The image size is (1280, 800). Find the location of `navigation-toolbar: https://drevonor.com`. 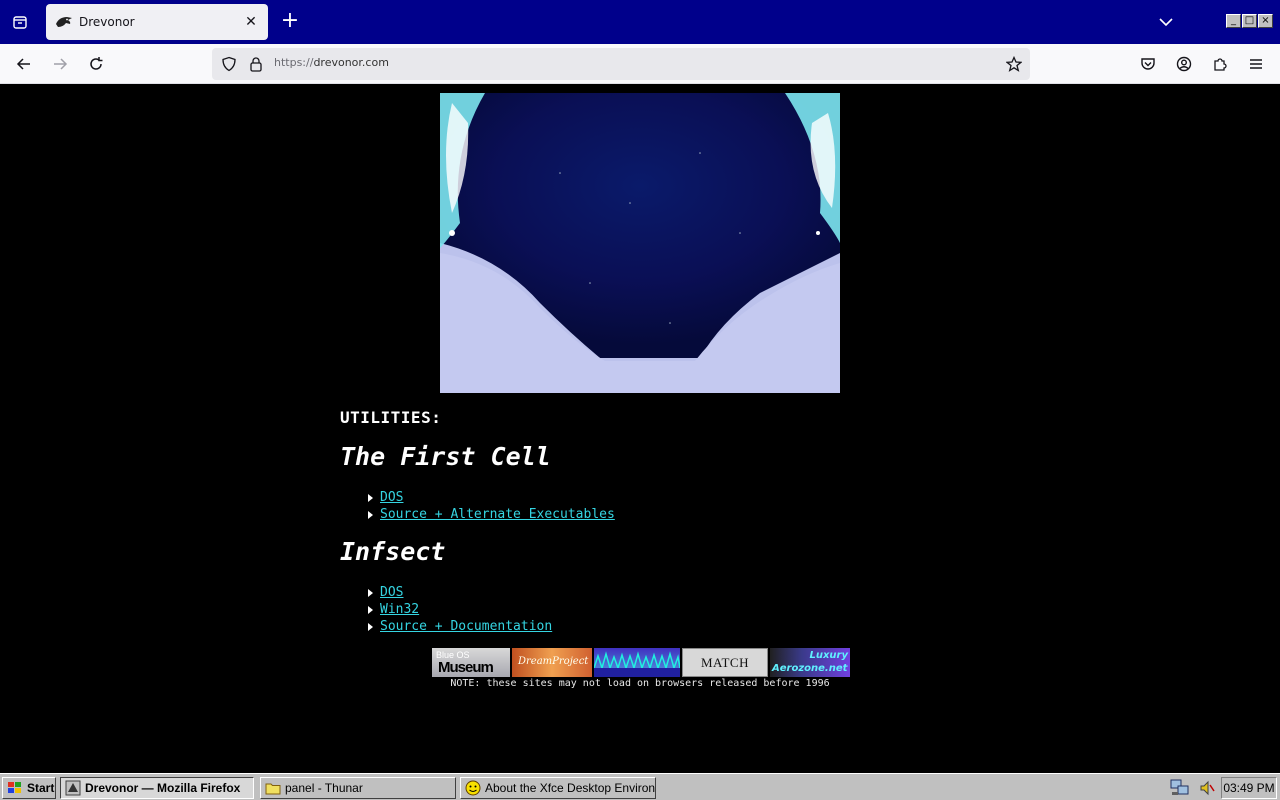

navigation-toolbar: https://drevonor.com is located at coordinates (640, 64).